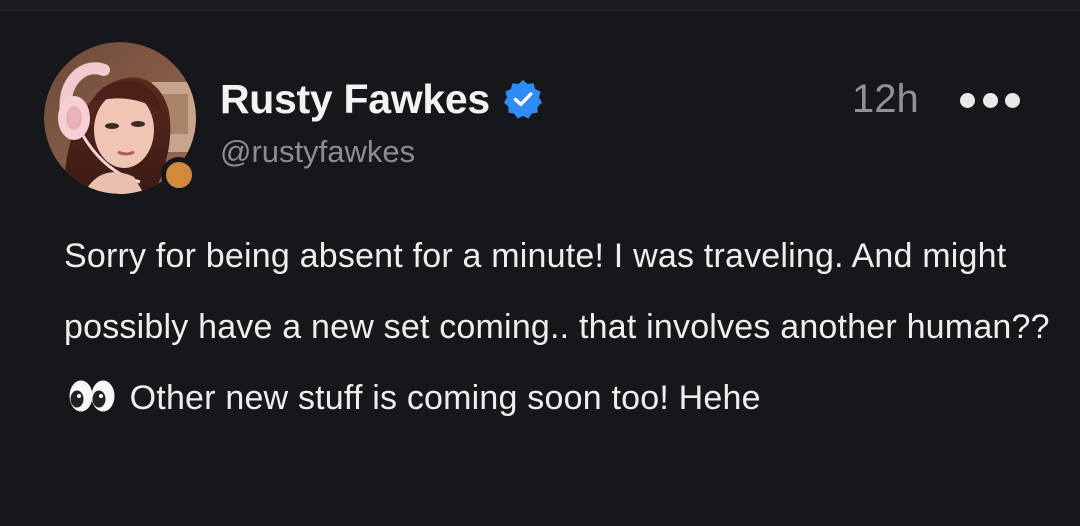 The width and height of the screenshot is (1080, 526). I want to click on verified-badge-icon, so click(522, 99).